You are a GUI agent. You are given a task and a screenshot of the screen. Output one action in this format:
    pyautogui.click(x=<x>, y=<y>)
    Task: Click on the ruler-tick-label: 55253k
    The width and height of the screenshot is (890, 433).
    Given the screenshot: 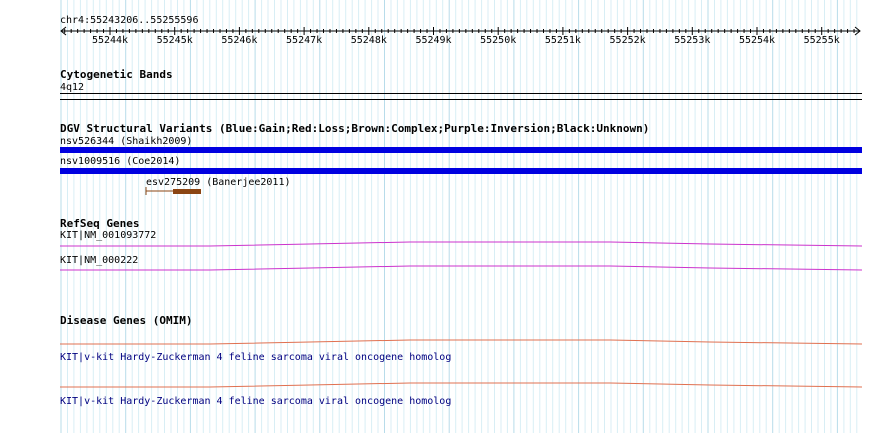 What is the action you would take?
    pyautogui.click(x=692, y=40)
    